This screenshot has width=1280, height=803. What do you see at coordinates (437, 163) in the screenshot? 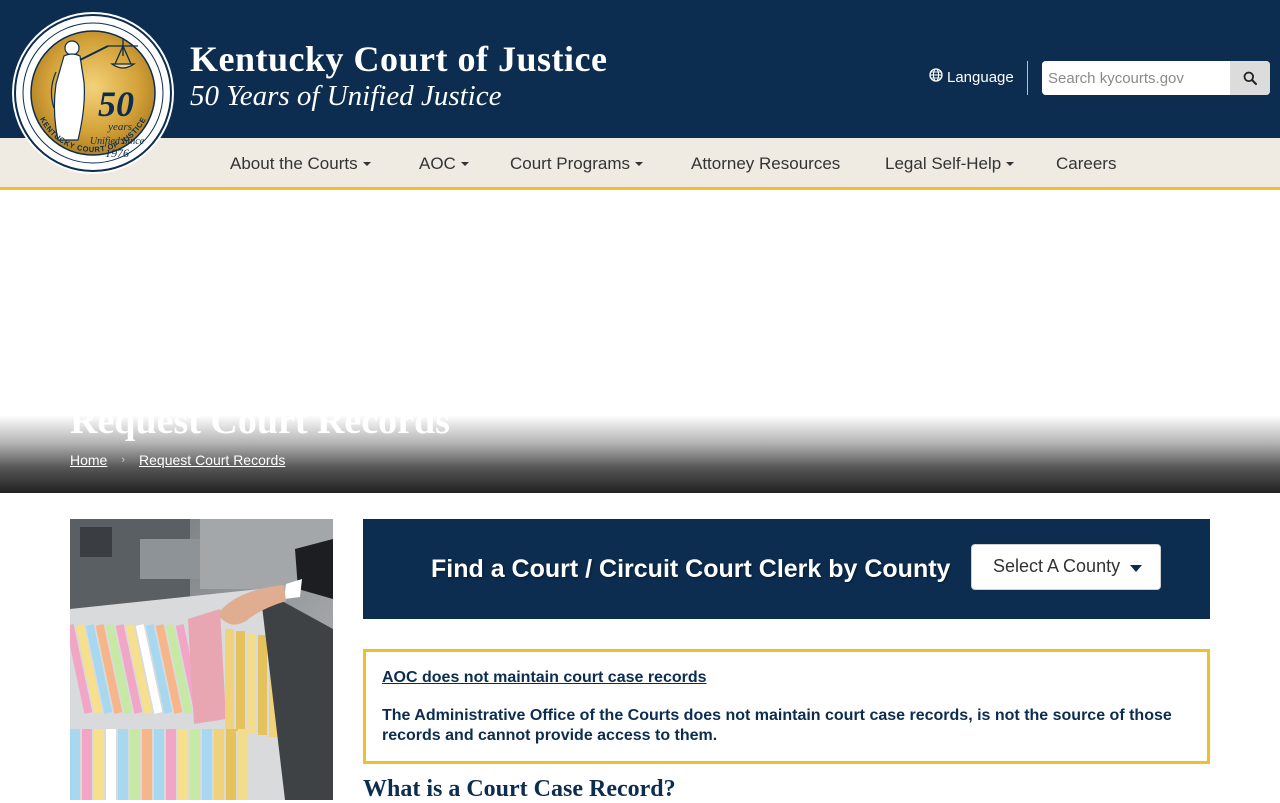
I see `nav-label: AOC` at bounding box center [437, 163].